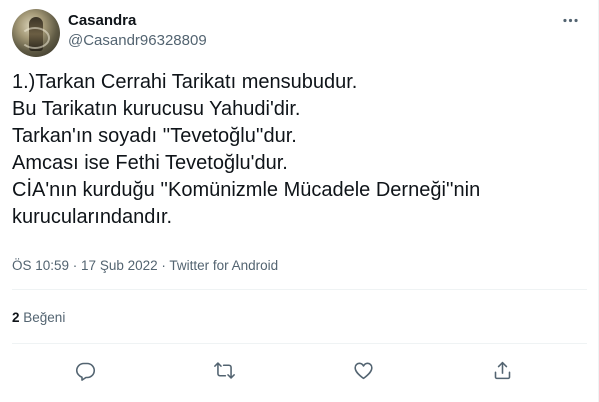  I want to click on more-button, so click(570, 20).